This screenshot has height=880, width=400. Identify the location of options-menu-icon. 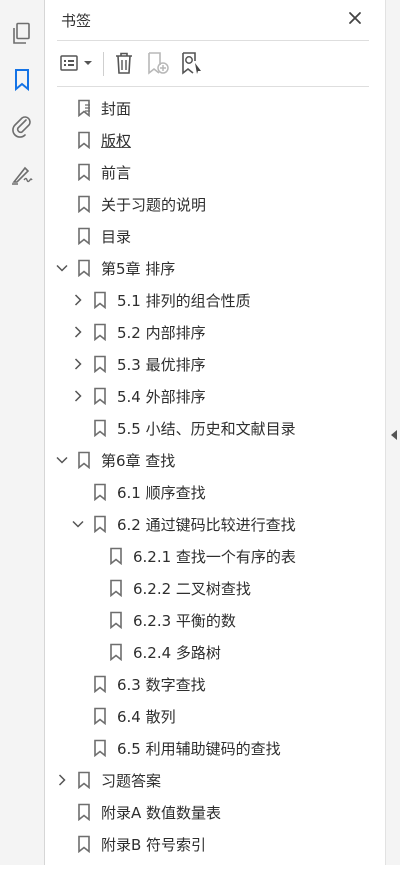
(76, 63).